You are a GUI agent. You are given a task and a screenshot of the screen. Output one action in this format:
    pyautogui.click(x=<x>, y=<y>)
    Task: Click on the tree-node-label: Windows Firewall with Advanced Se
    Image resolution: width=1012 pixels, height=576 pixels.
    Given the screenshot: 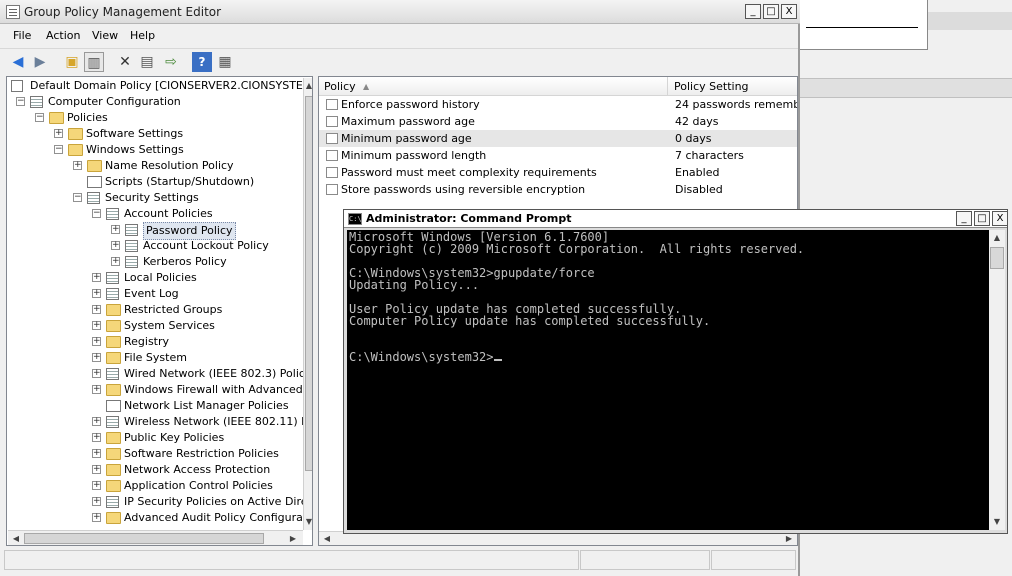 What is the action you would take?
    pyautogui.click(x=218, y=389)
    